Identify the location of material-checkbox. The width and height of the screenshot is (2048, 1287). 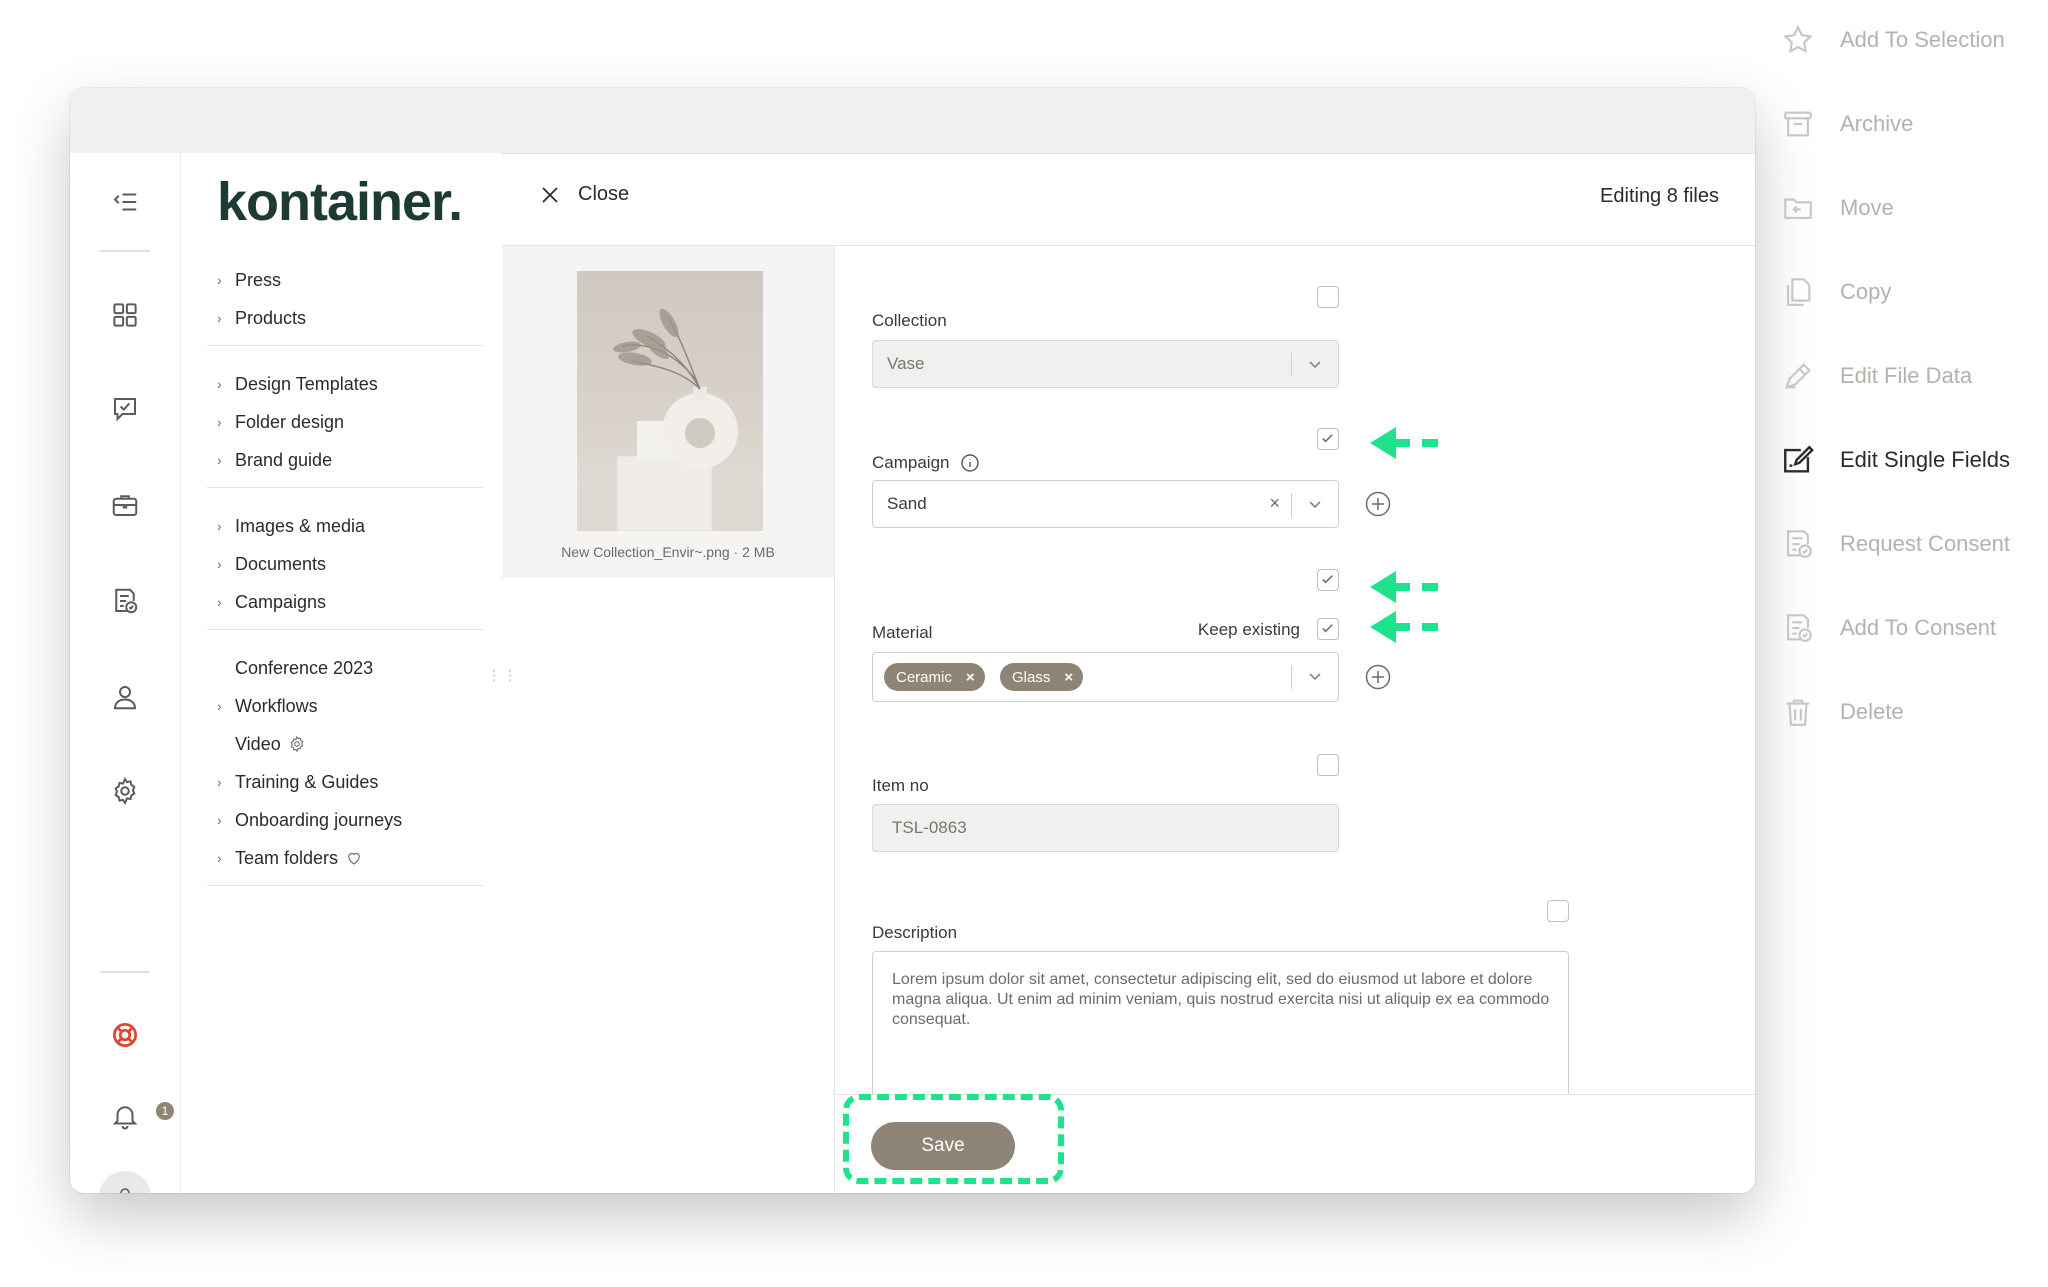
(1328, 580).